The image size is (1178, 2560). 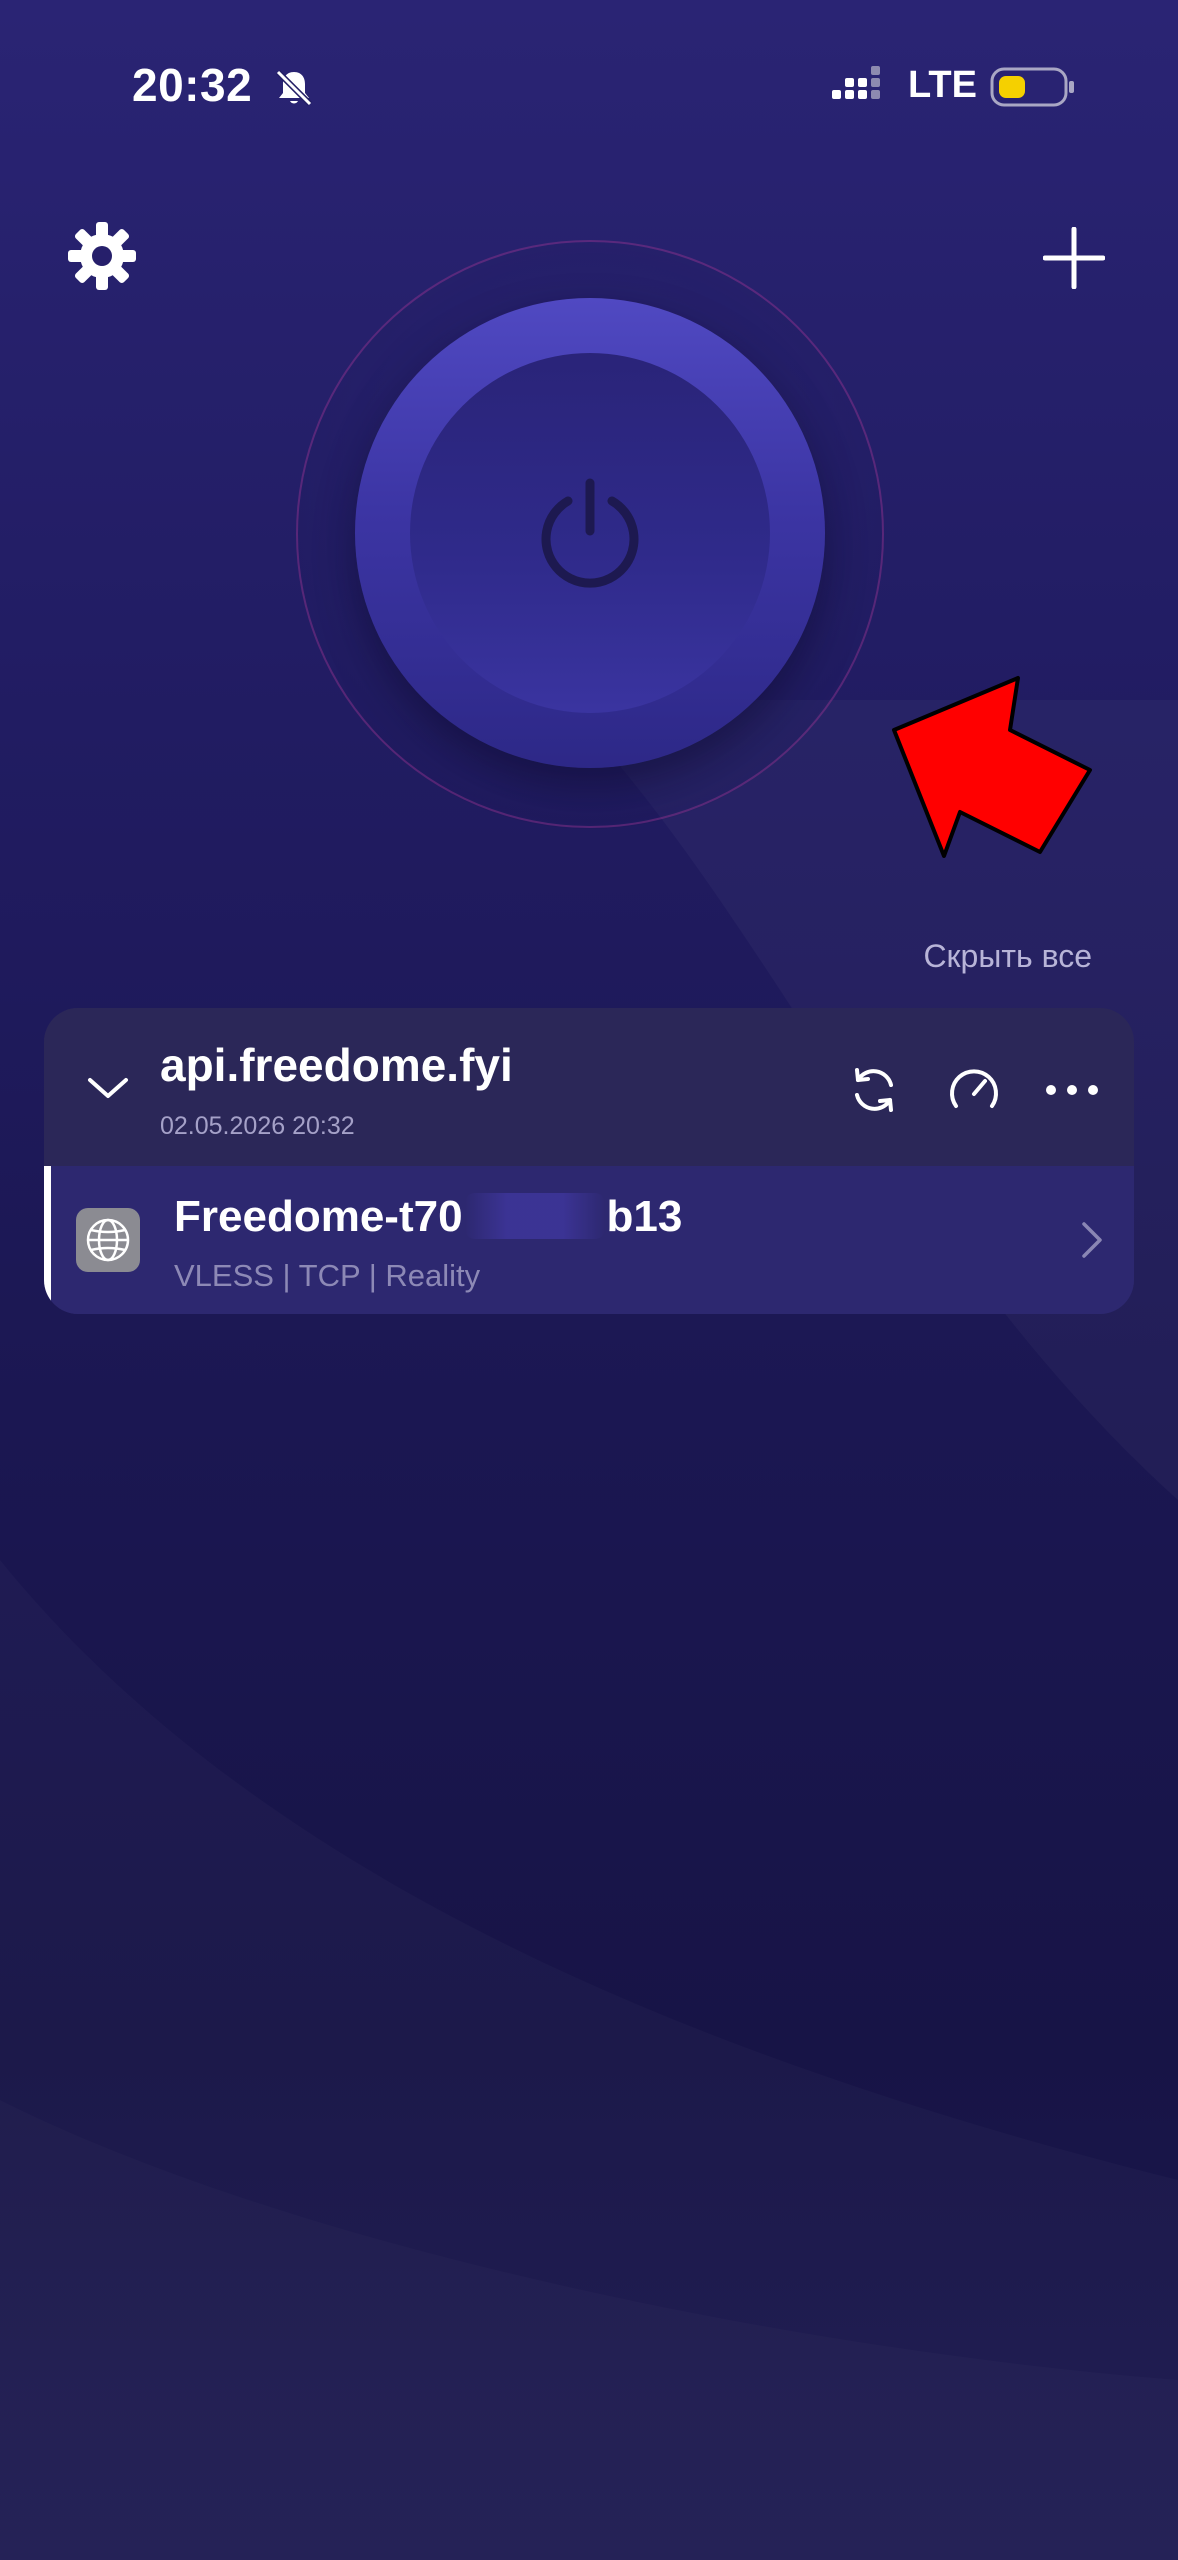 I want to click on bell-mute-icon, so click(x=294, y=88).